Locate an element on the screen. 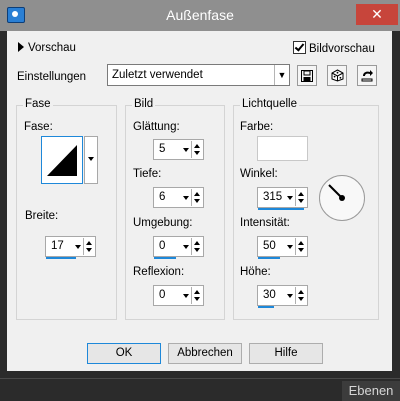 Image resolution: width=400 pixels, height=401 pixels. elevation-value: 30 is located at coordinates (269, 295).